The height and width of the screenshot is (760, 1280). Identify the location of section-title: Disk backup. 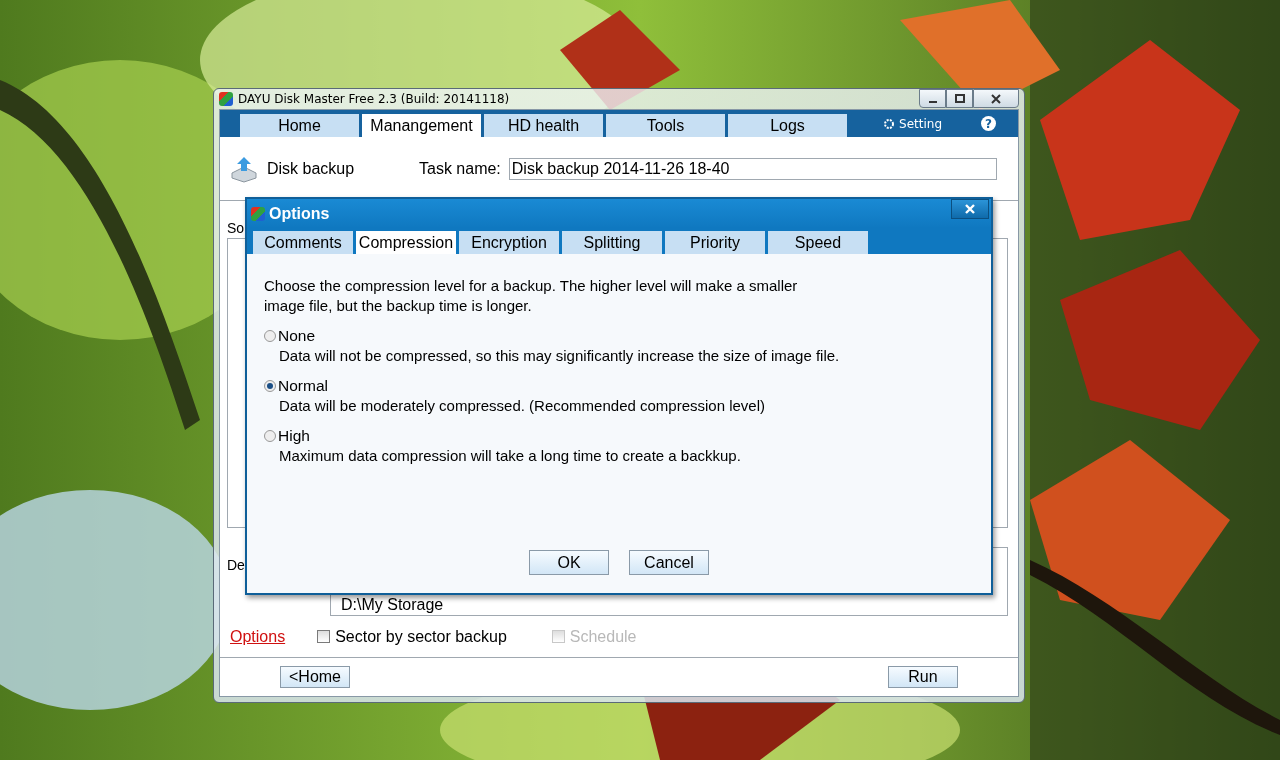
(311, 168).